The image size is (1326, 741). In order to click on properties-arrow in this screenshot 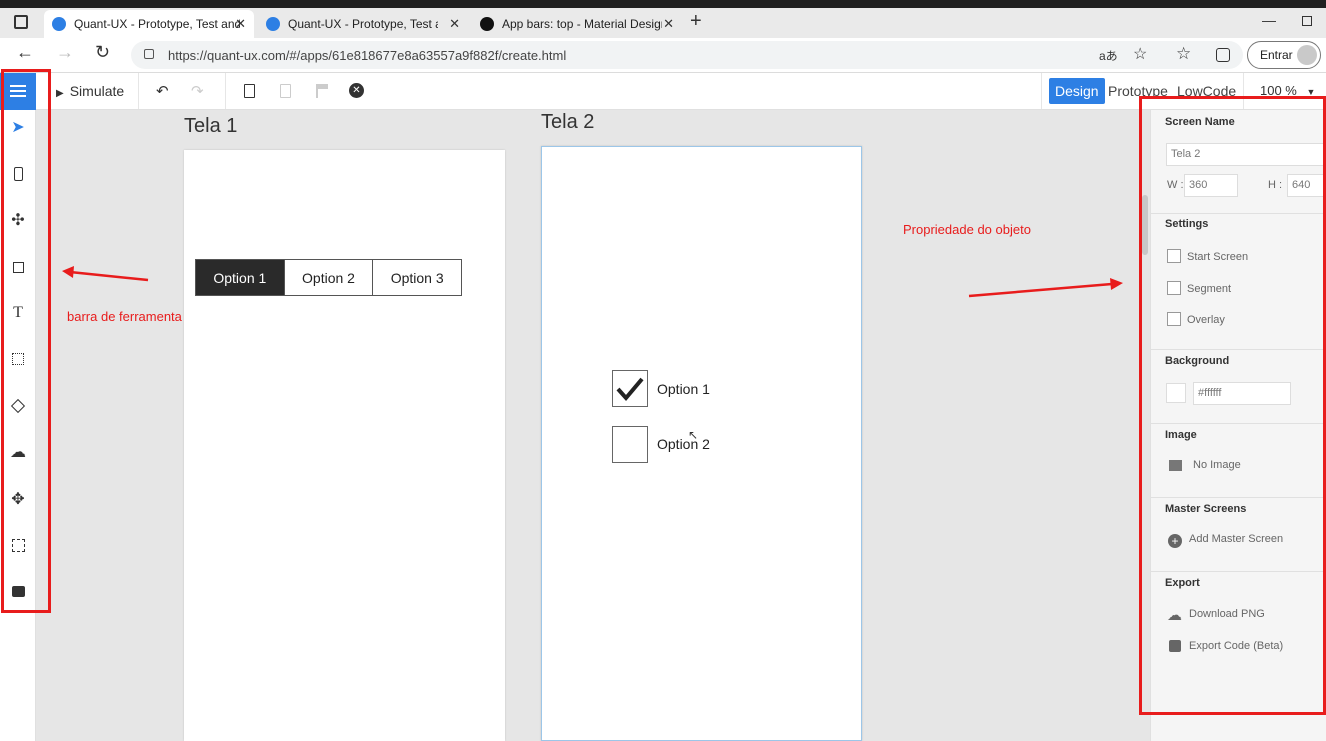, I will do `click(1040, 290)`.